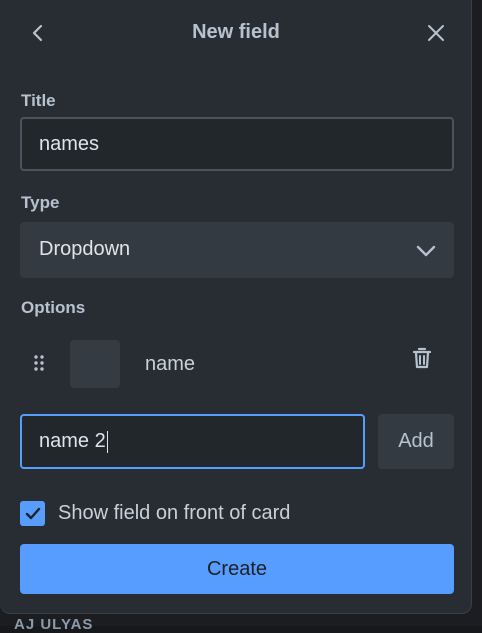 The image size is (482, 633). I want to click on close-icon, so click(436, 33).